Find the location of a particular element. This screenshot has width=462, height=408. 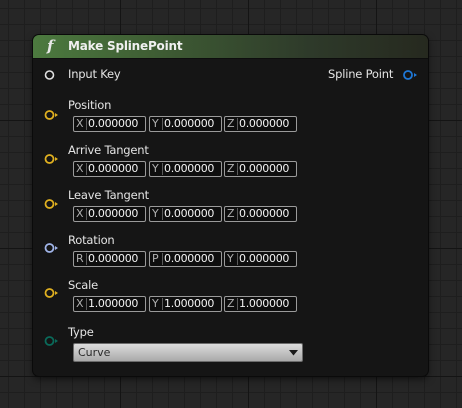

position-z-field: Z 0.000000 is located at coordinates (260, 124).